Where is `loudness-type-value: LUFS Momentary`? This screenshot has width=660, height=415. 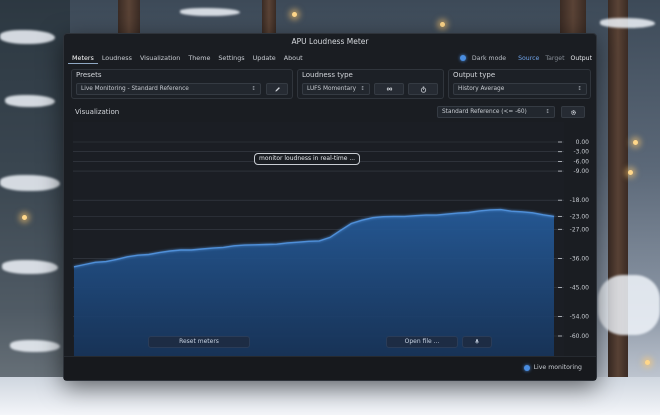
loudness-type-value: LUFS Momentary is located at coordinates (332, 89).